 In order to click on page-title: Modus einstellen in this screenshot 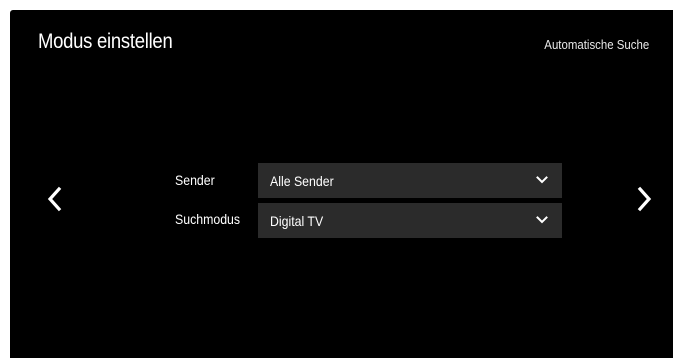, I will do `click(105, 41)`.